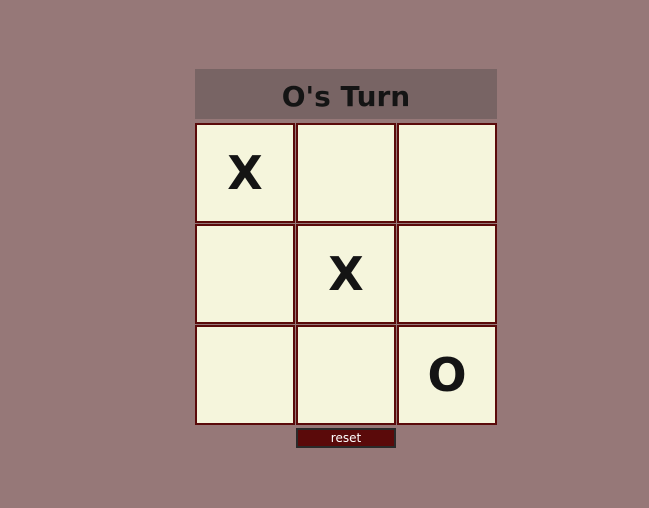 Image resolution: width=649 pixels, height=508 pixels. I want to click on reset-button: reset, so click(346, 438).